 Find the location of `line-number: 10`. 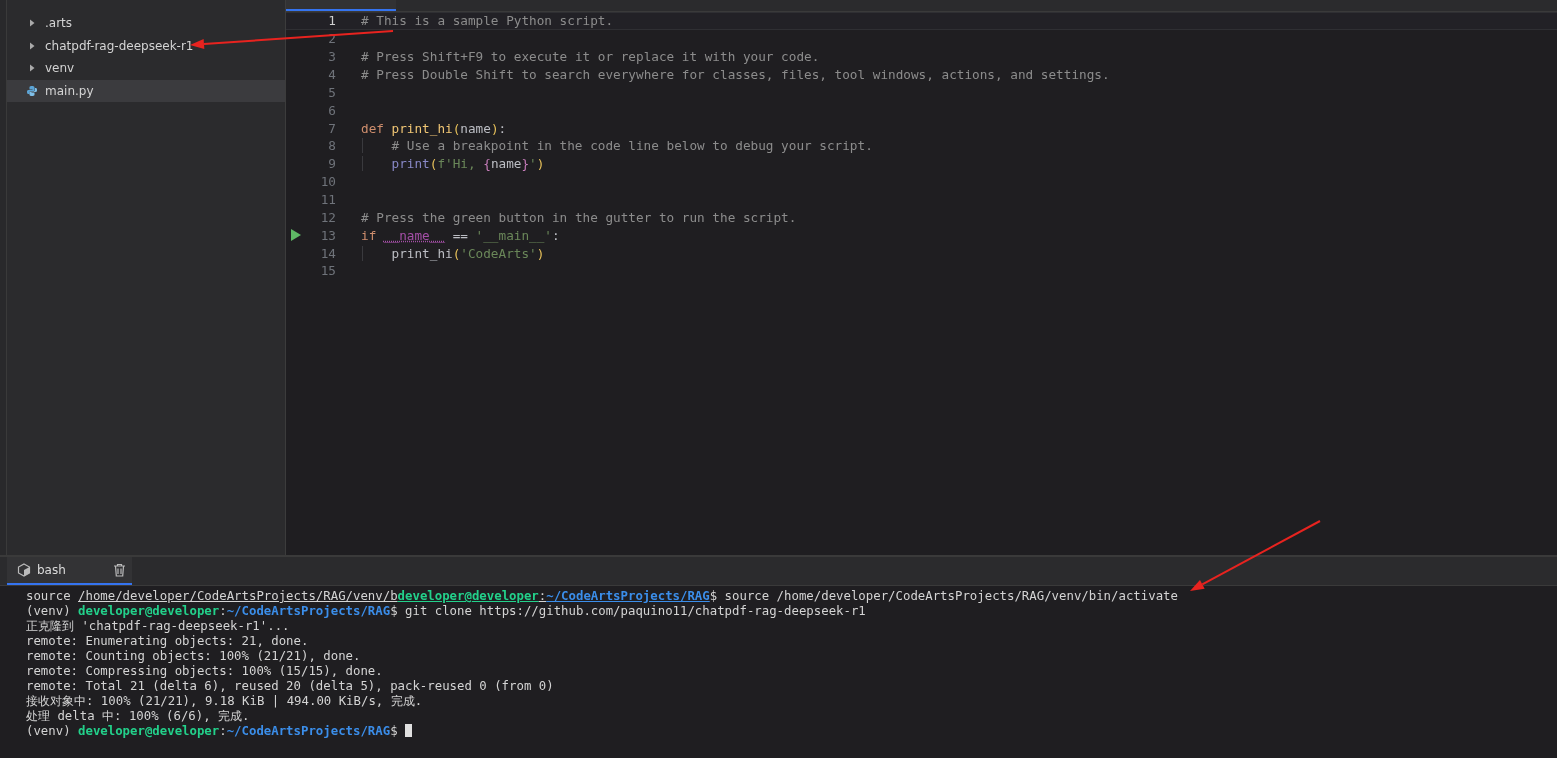

line-number: 10 is located at coordinates (327, 182).